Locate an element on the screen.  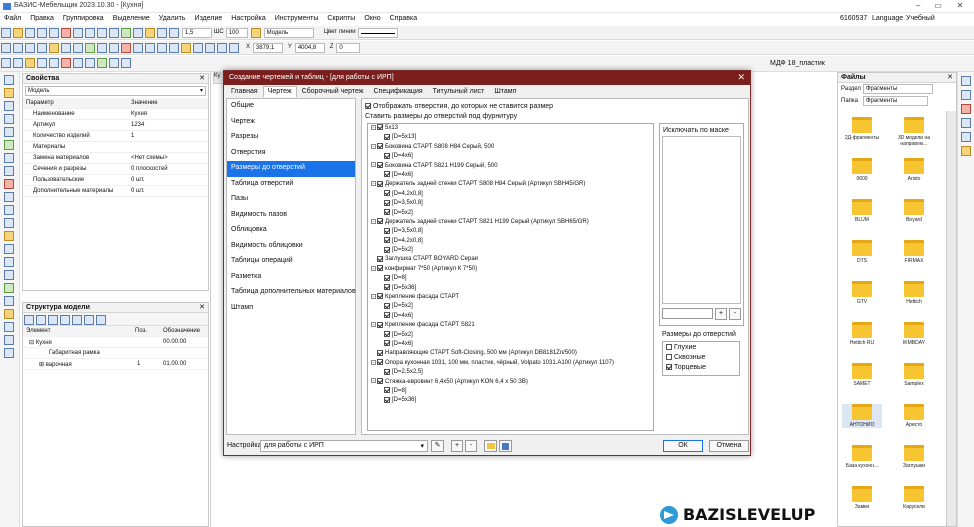
panel-horizontal-icon is located at coordinates (6, 63).